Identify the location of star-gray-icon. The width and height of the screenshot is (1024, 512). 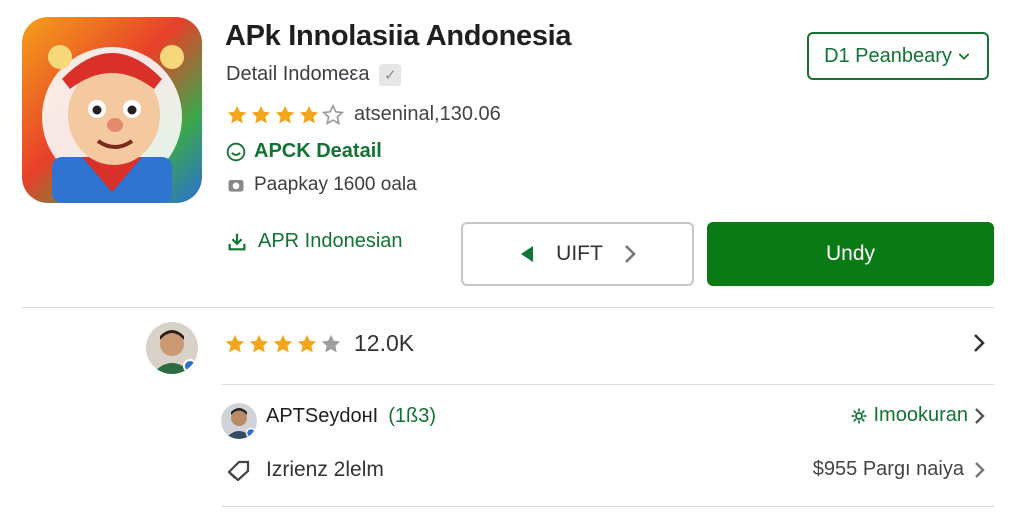
(331, 343).